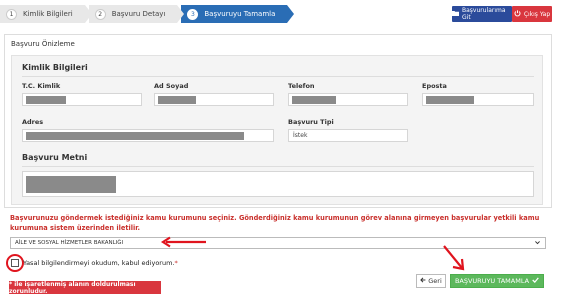 The width and height of the screenshot is (574, 302). I want to click on consent-checkbox, so click(15, 263).